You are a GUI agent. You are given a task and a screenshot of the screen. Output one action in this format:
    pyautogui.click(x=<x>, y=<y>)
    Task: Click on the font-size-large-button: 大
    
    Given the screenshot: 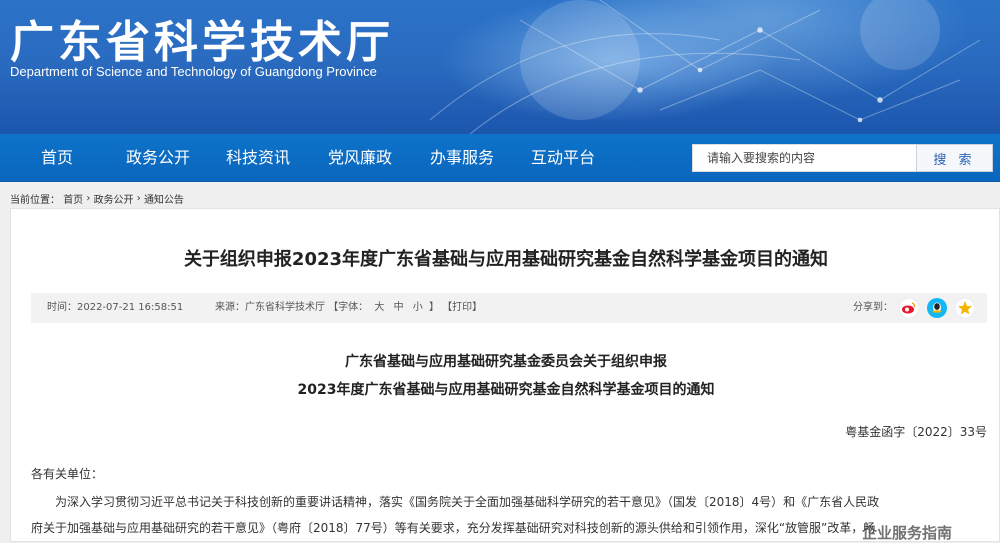 What is the action you would take?
    pyautogui.click(x=379, y=307)
    